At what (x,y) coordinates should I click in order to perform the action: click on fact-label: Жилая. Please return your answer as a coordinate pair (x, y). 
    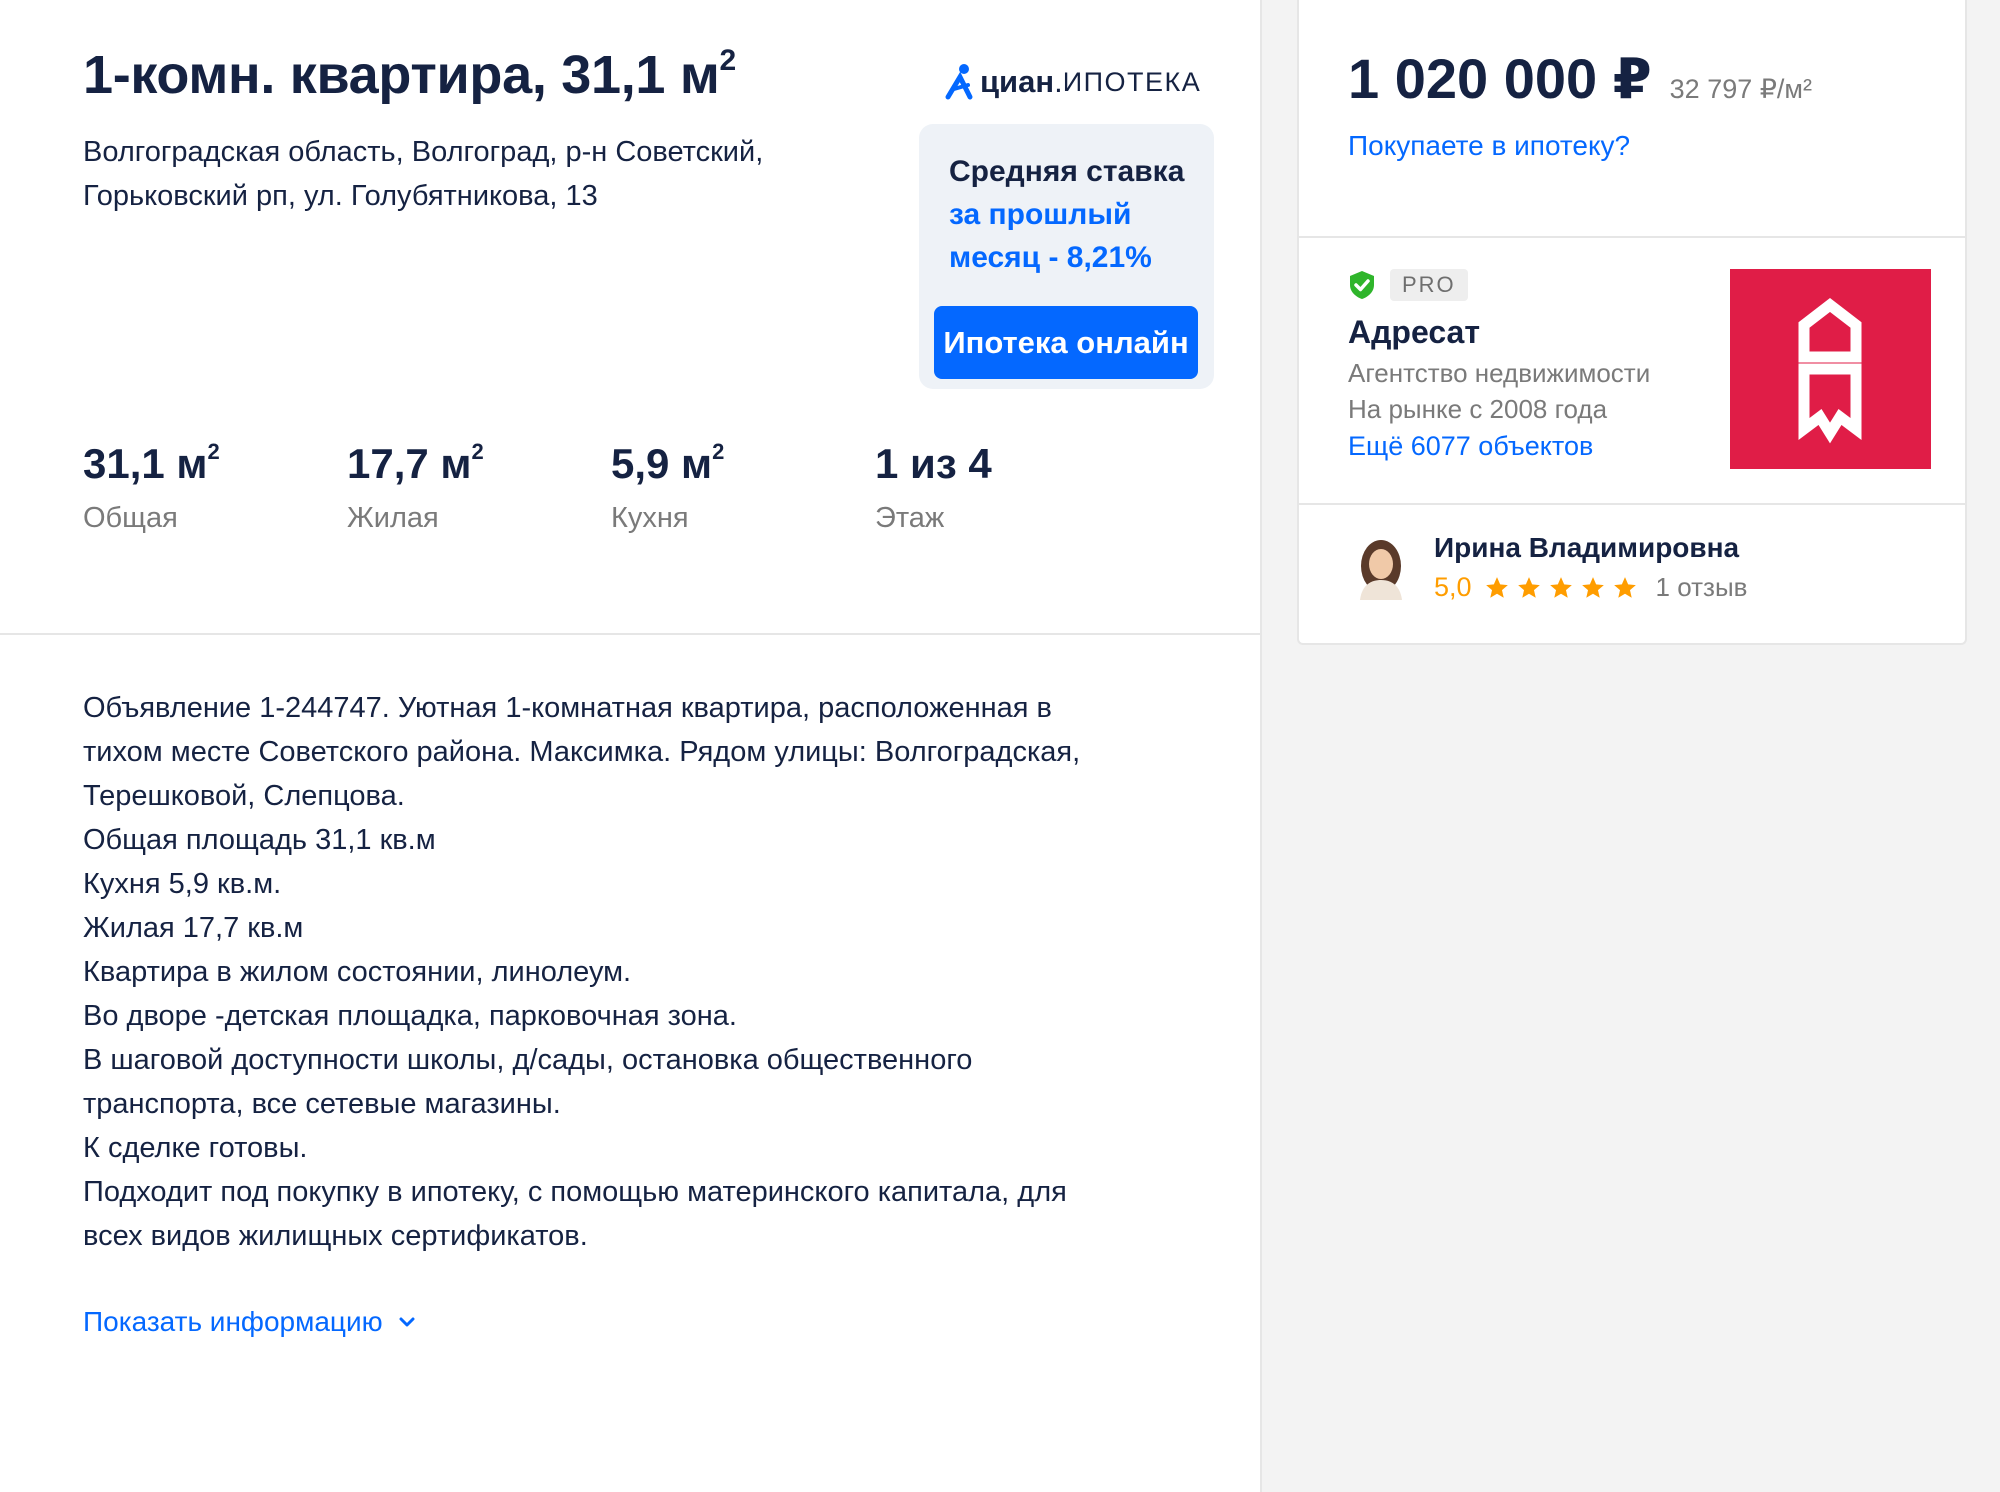
    Looking at the image, I should click on (393, 518).